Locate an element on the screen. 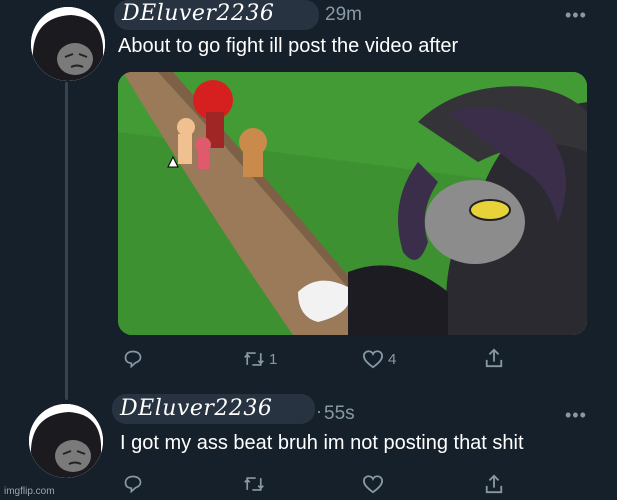 Image resolution: width=617 pixels, height=500 pixels. like-button is located at coordinates (373, 484).